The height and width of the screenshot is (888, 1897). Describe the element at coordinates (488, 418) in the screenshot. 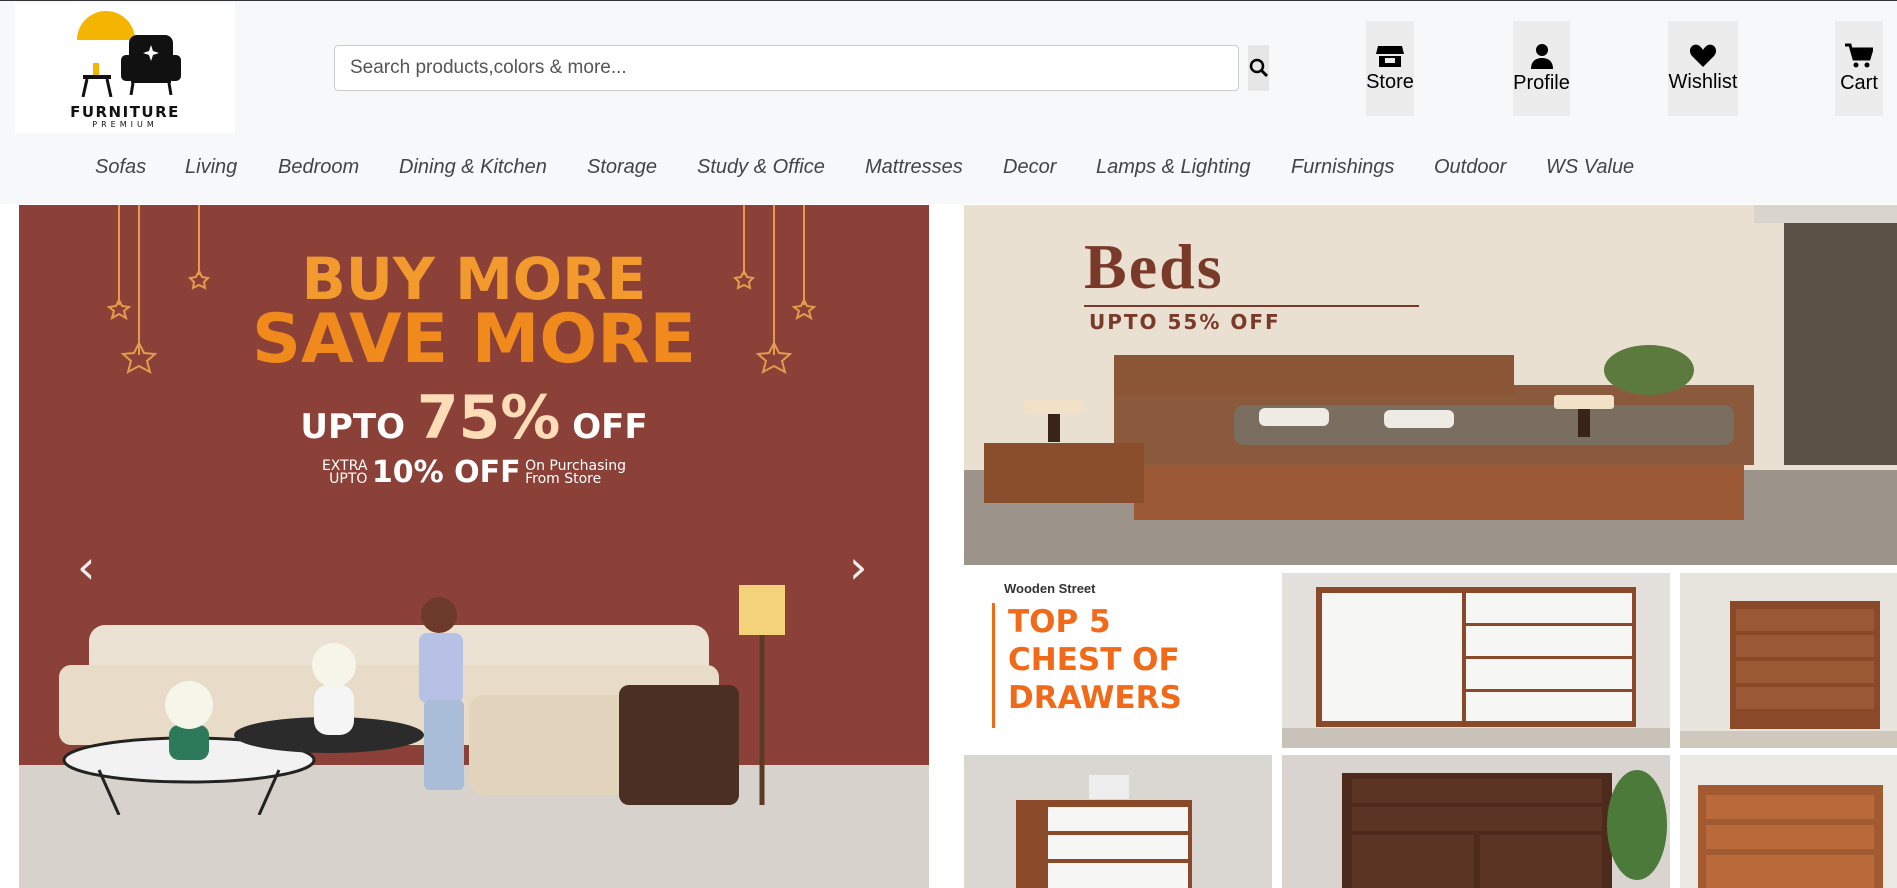

I see `hero-percent: 75%` at that location.